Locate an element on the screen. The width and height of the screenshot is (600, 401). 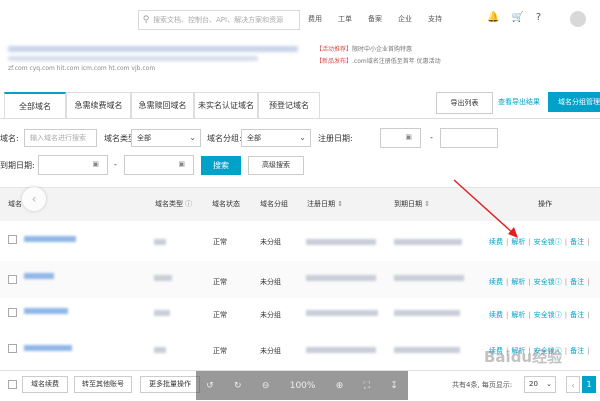
chevron-down-icon: ⌄ is located at coordinates (549, 384).